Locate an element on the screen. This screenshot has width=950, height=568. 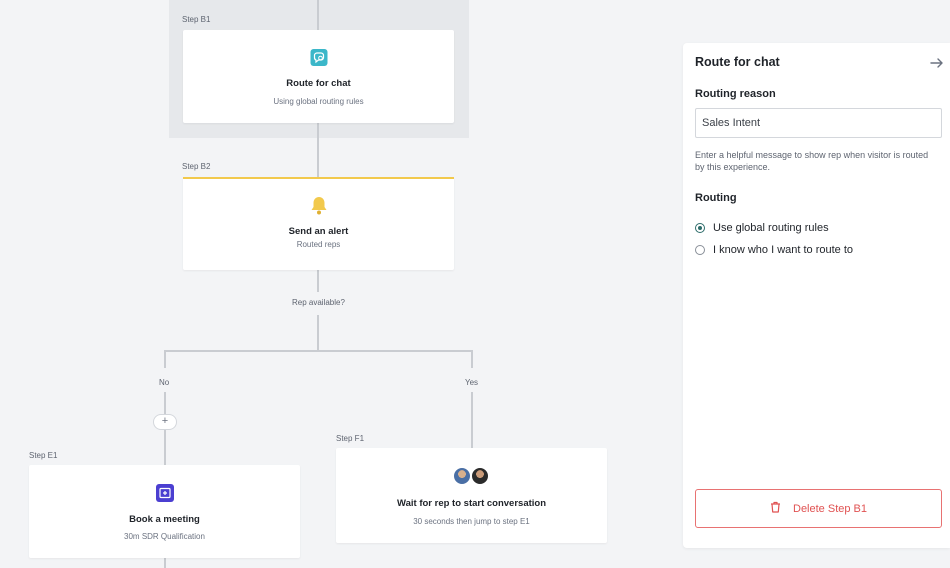
branch-line is located at coordinates (318, 351).